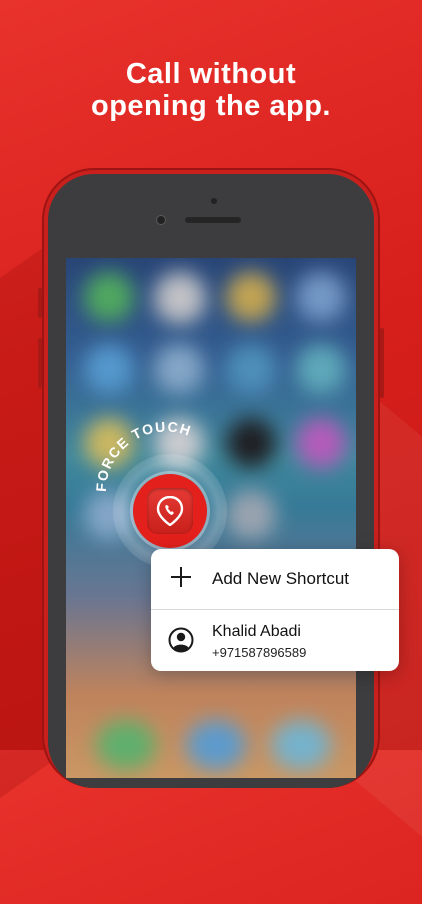  I want to click on phone-pin-icon, so click(170, 511).